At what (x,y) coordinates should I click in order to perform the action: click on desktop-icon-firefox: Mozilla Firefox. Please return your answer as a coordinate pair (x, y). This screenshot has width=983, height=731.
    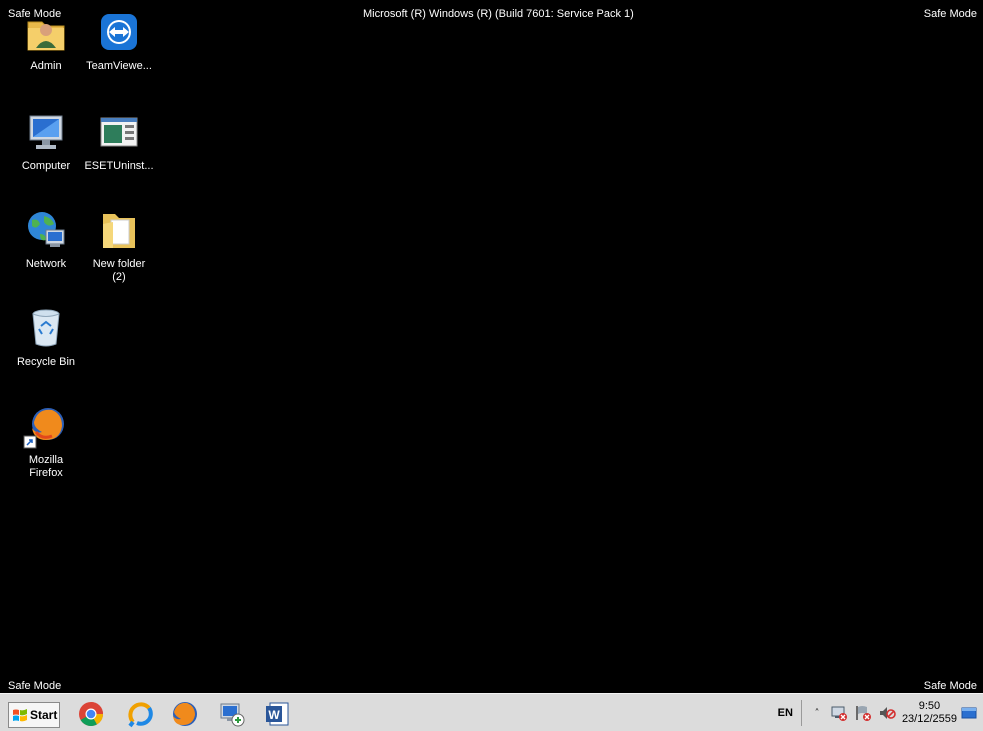
    Looking at the image, I should click on (46, 441).